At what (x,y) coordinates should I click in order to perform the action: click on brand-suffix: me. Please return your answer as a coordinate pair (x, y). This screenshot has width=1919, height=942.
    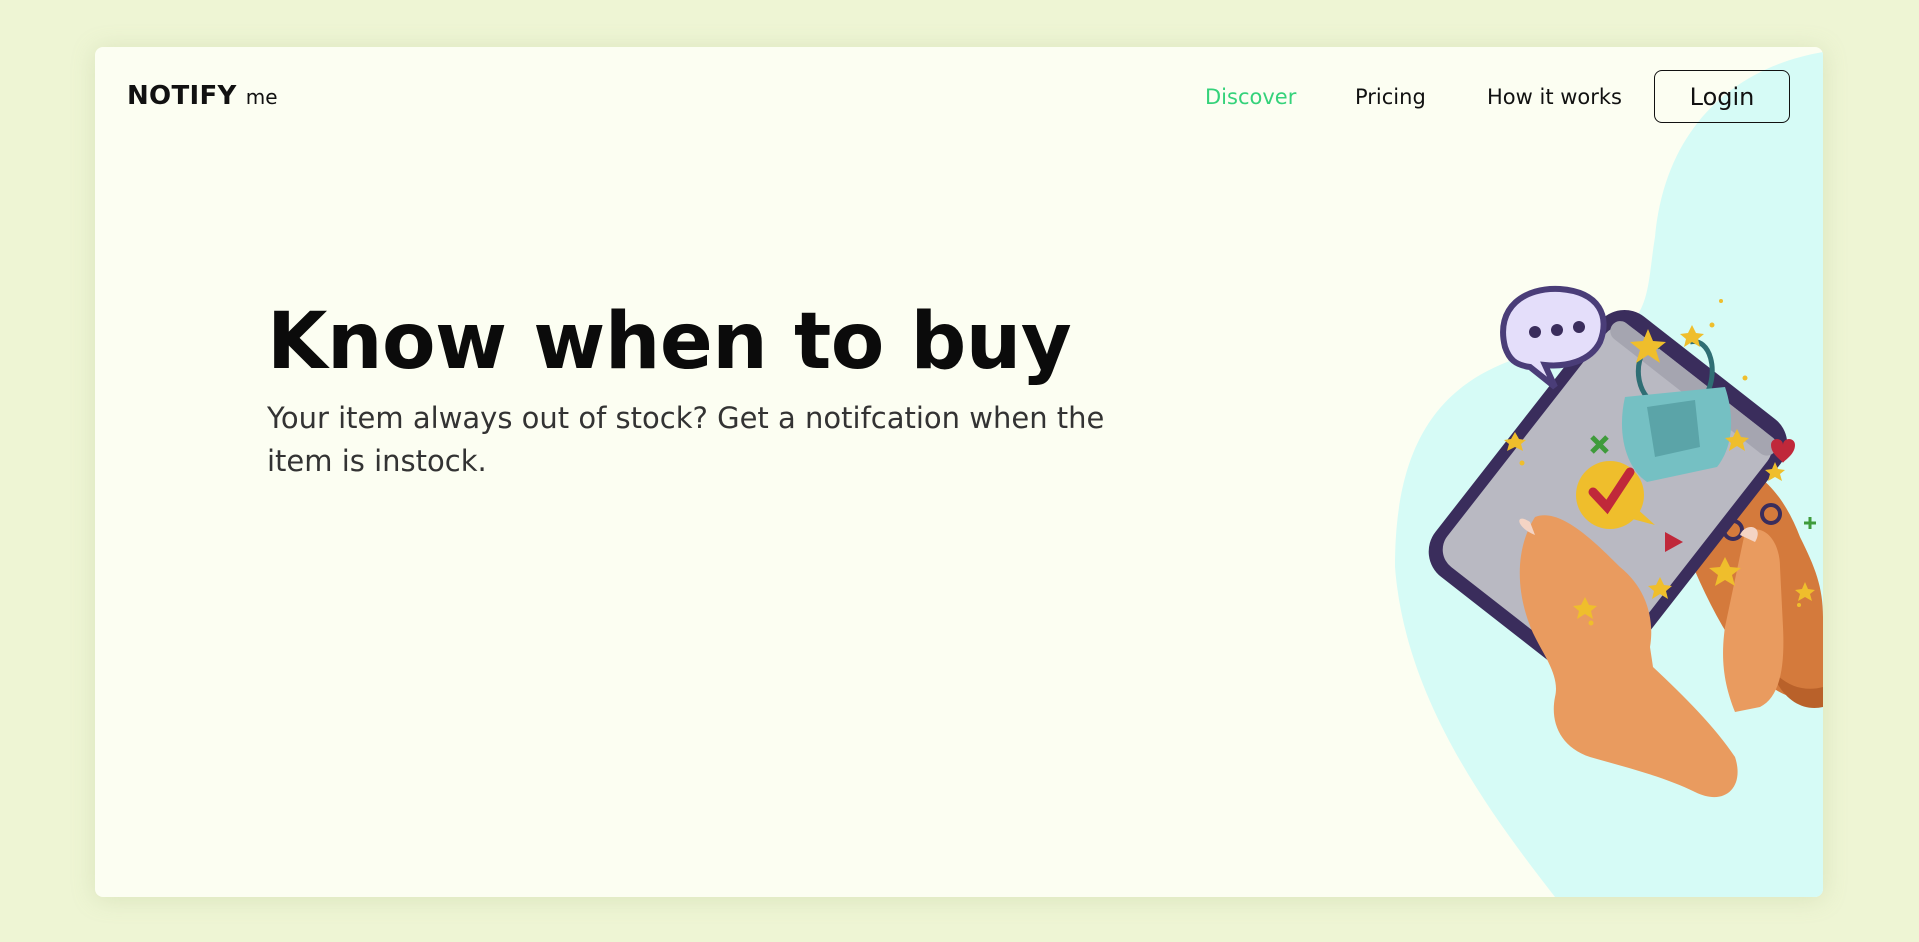
    Looking at the image, I should click on (261, 97).